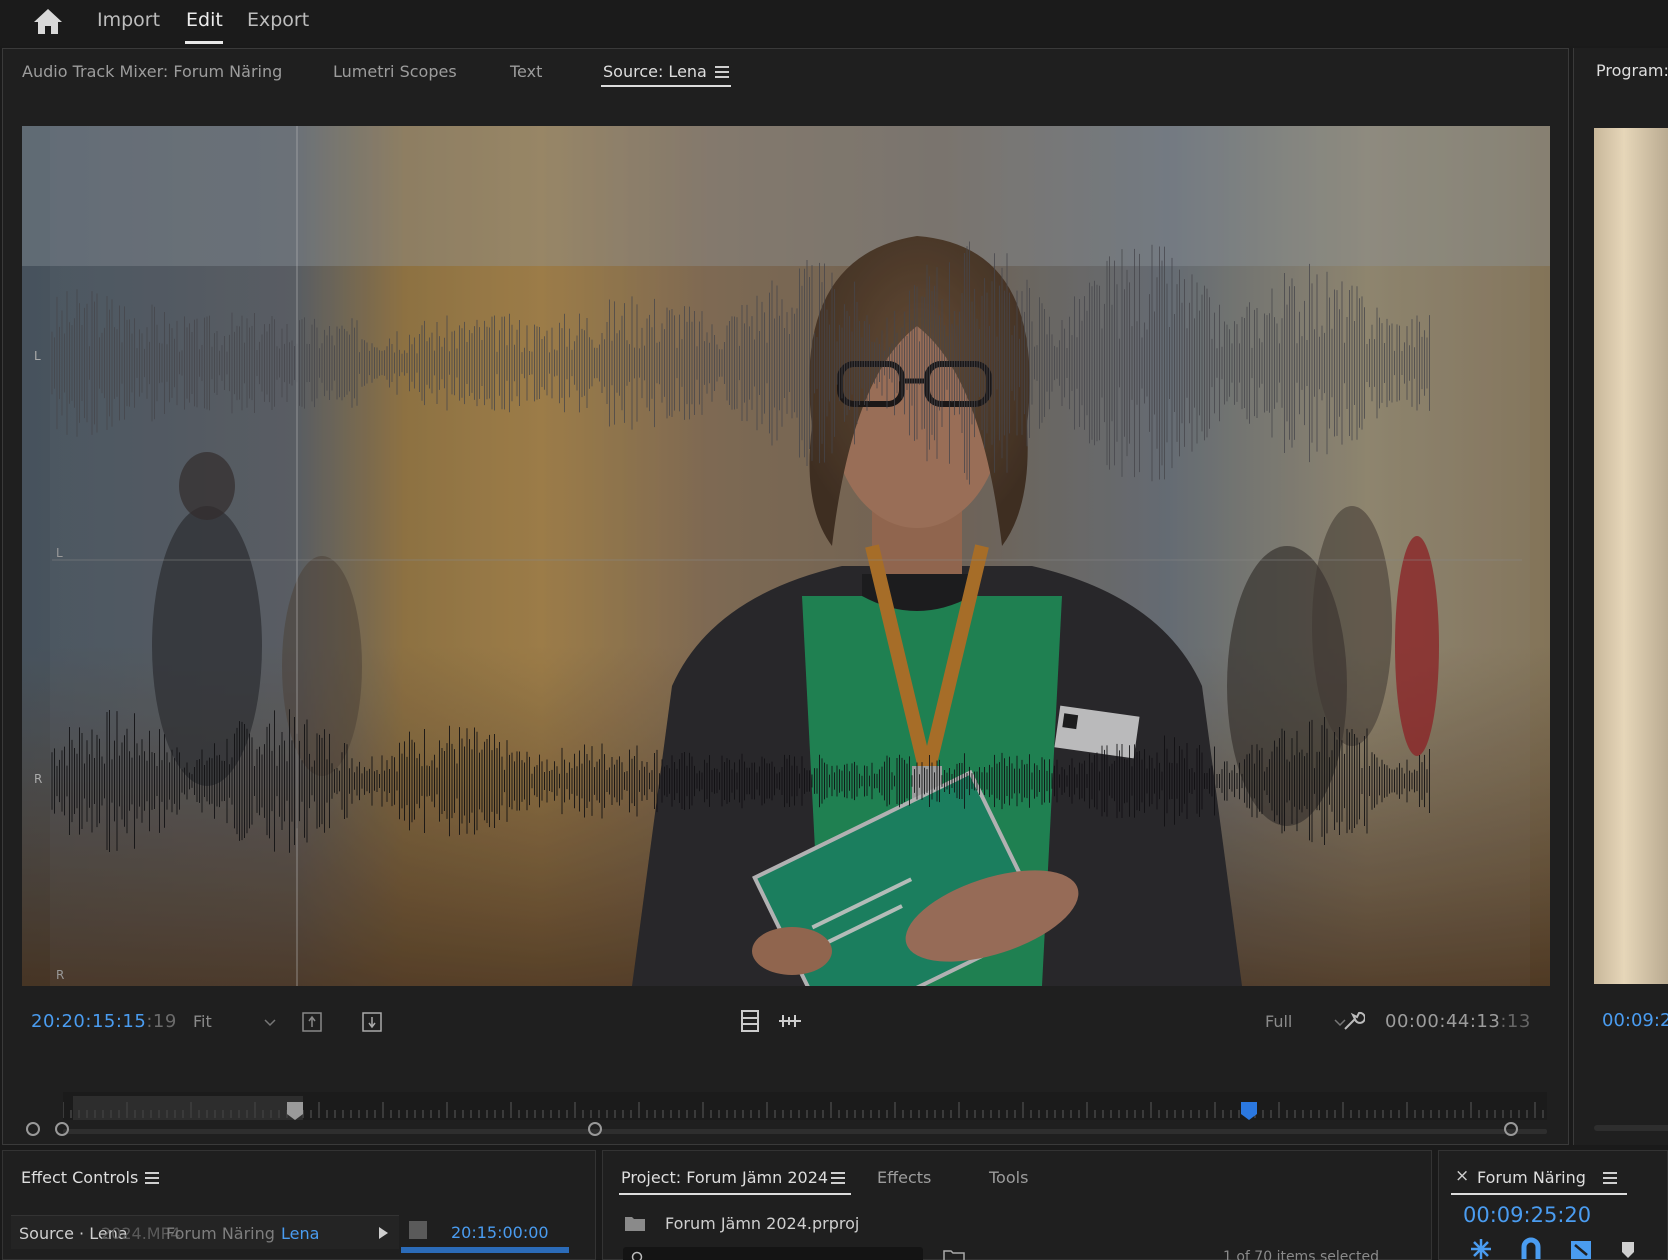 The image size is (1668, 1260). What do you see at coordinates (750, 1021) in the screenshot?
I see `drag-video-only-icon` at bounding box center [750, 1021].